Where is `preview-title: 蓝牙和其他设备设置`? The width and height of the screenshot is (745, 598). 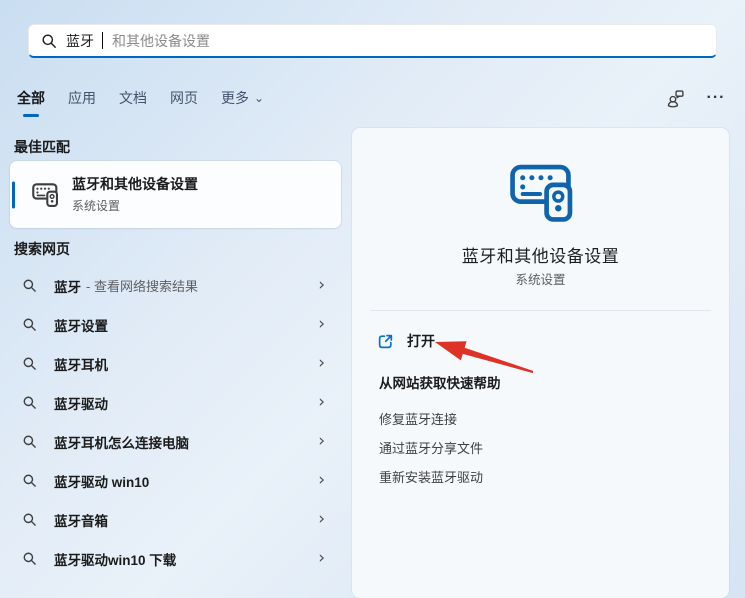 preview-title: 蓝牙和其他设备设置 is located at coordinates (540, 256).